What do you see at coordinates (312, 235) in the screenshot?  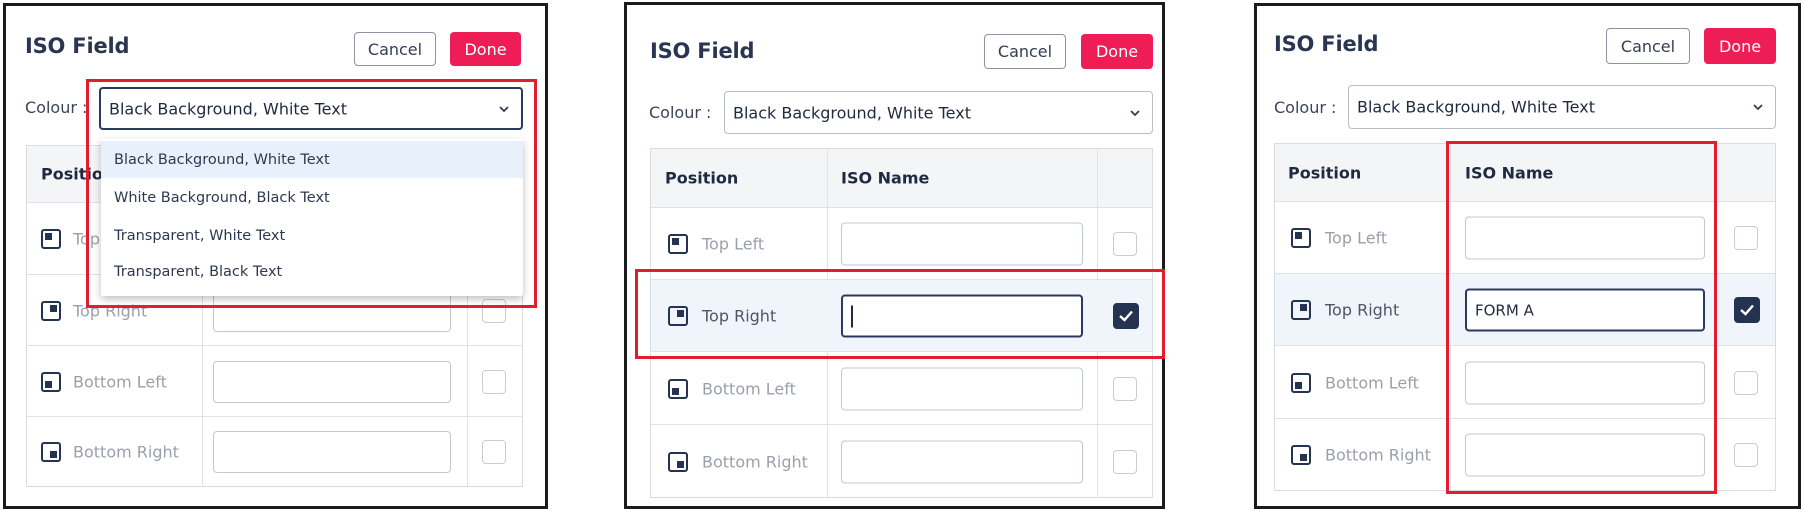 I see `dropdown-option: Transparent, White Text` at bounding box center [312, 235].